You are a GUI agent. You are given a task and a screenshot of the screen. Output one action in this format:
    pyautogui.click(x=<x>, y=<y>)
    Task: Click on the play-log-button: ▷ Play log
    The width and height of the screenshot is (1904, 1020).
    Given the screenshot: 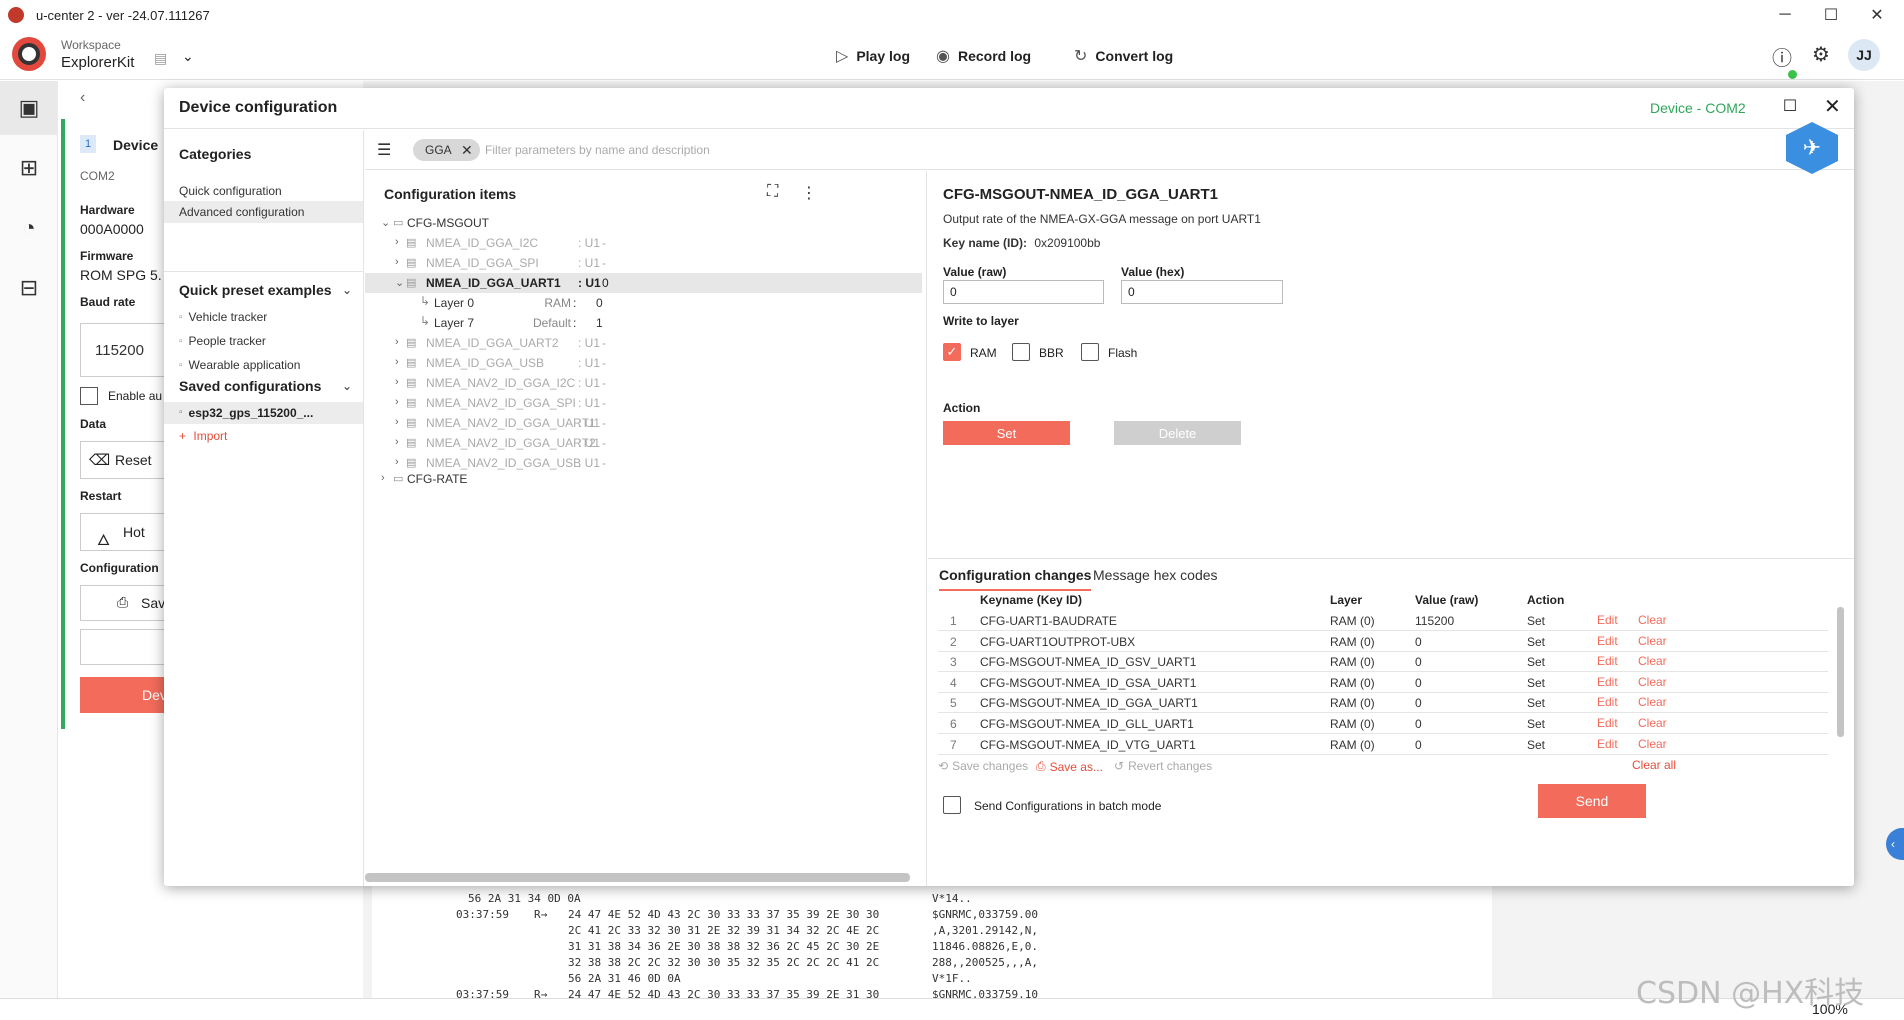 What is the action you would take?
    pyautogui.click(x=873, y=56)
    